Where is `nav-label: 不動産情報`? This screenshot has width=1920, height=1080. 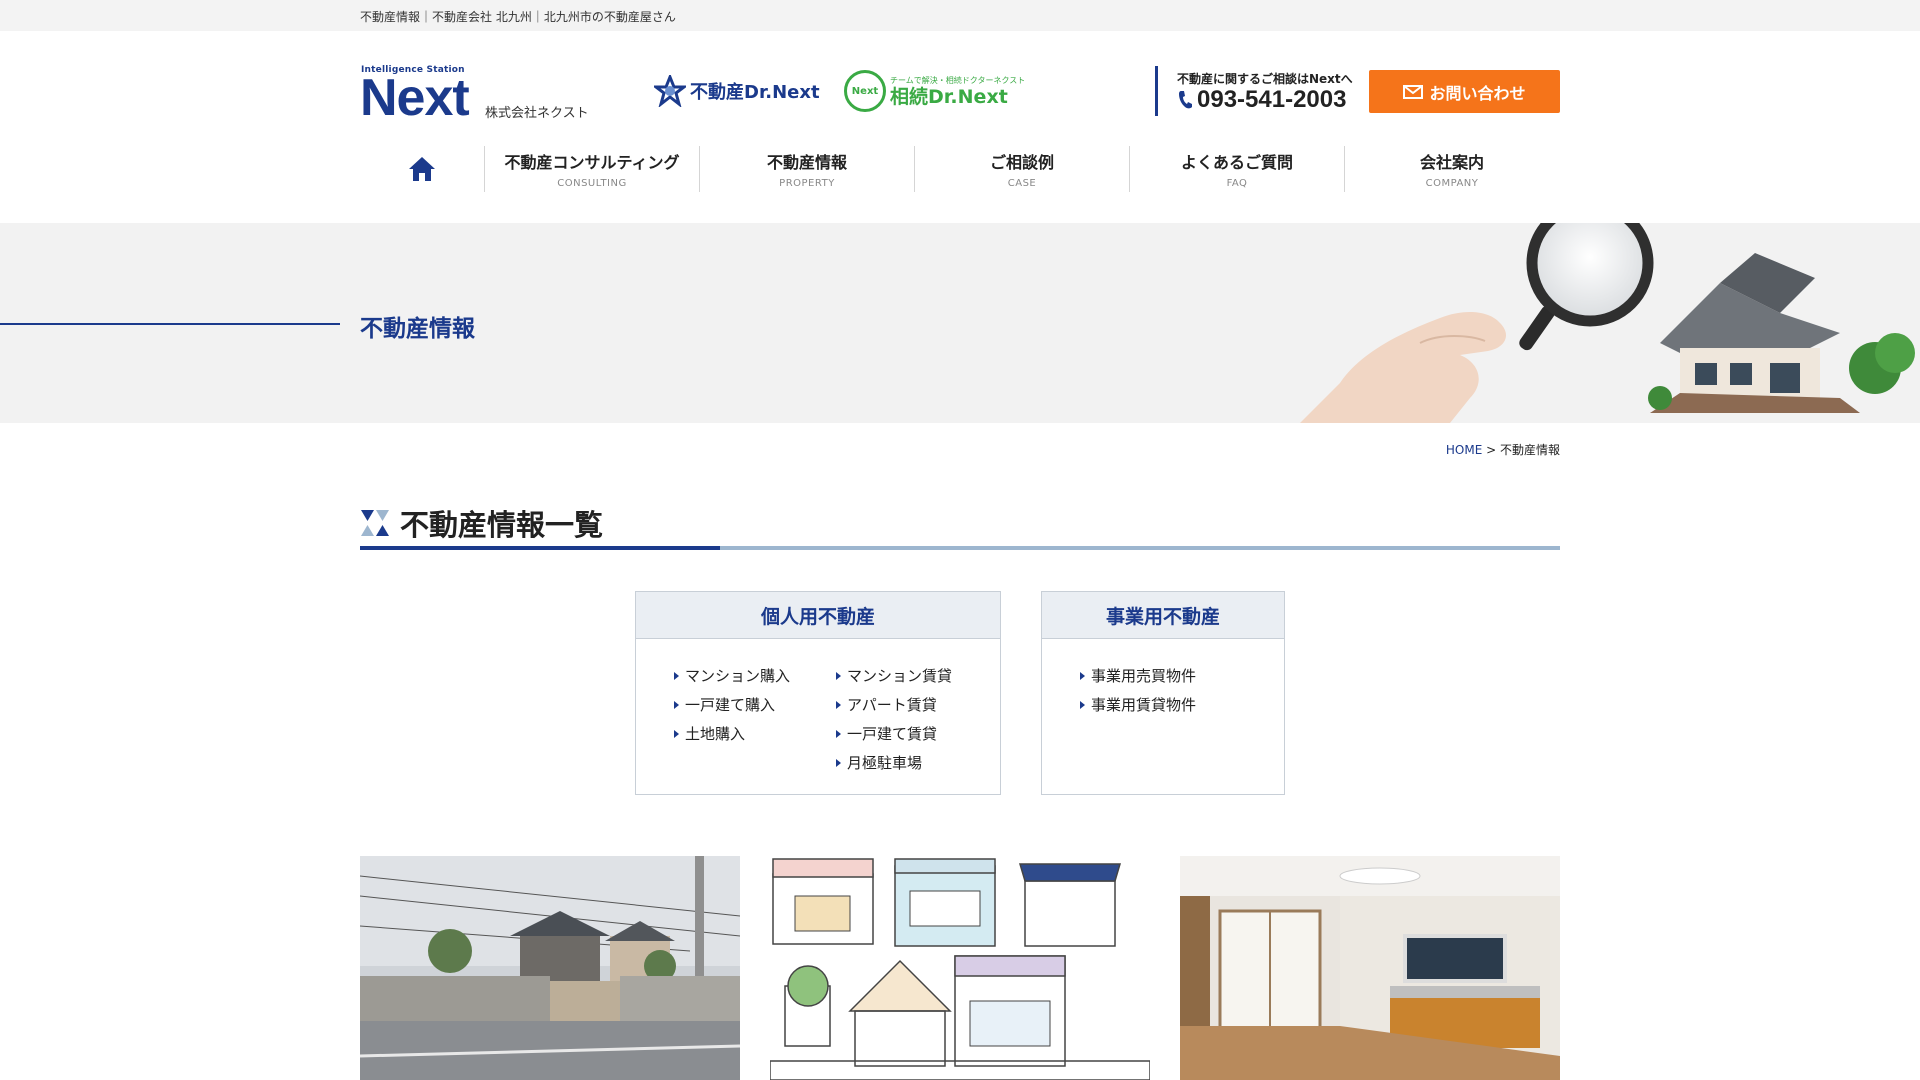 nav-label: 不動産情報 is located at coordinates (806, 162).